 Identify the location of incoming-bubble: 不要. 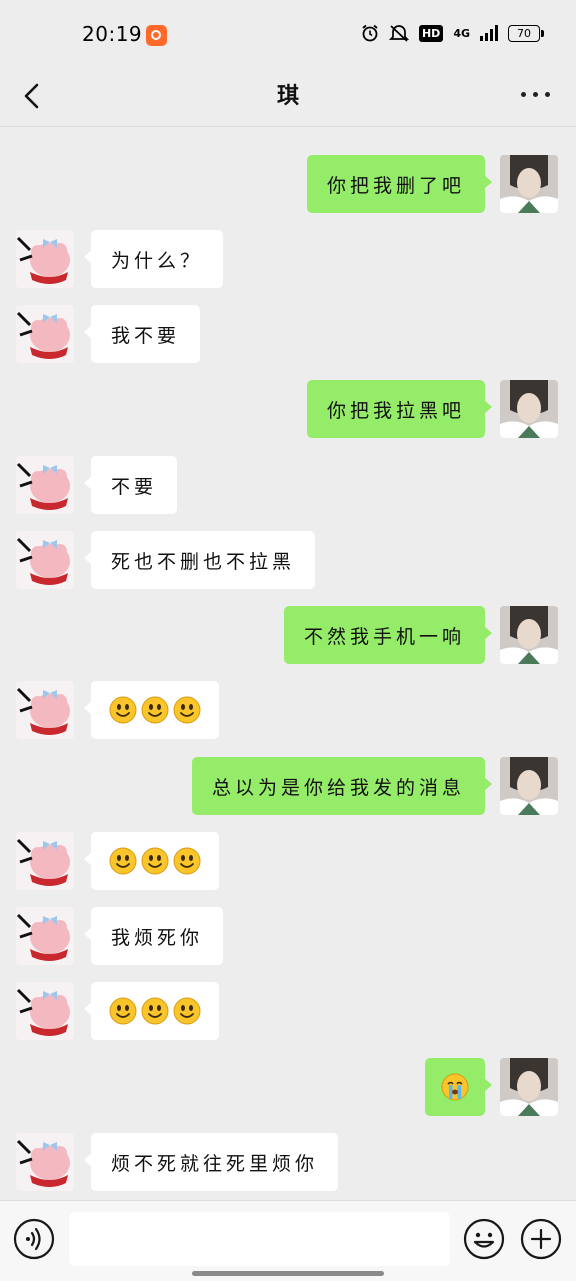
(130, 485).